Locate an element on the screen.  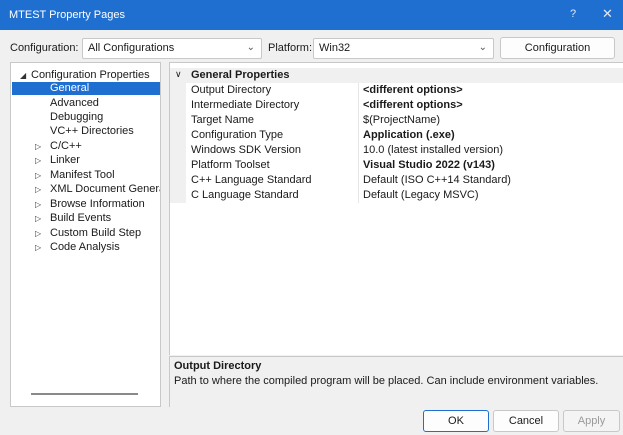
tree-item-label: Browse Information is located at coordinates (97, 204).